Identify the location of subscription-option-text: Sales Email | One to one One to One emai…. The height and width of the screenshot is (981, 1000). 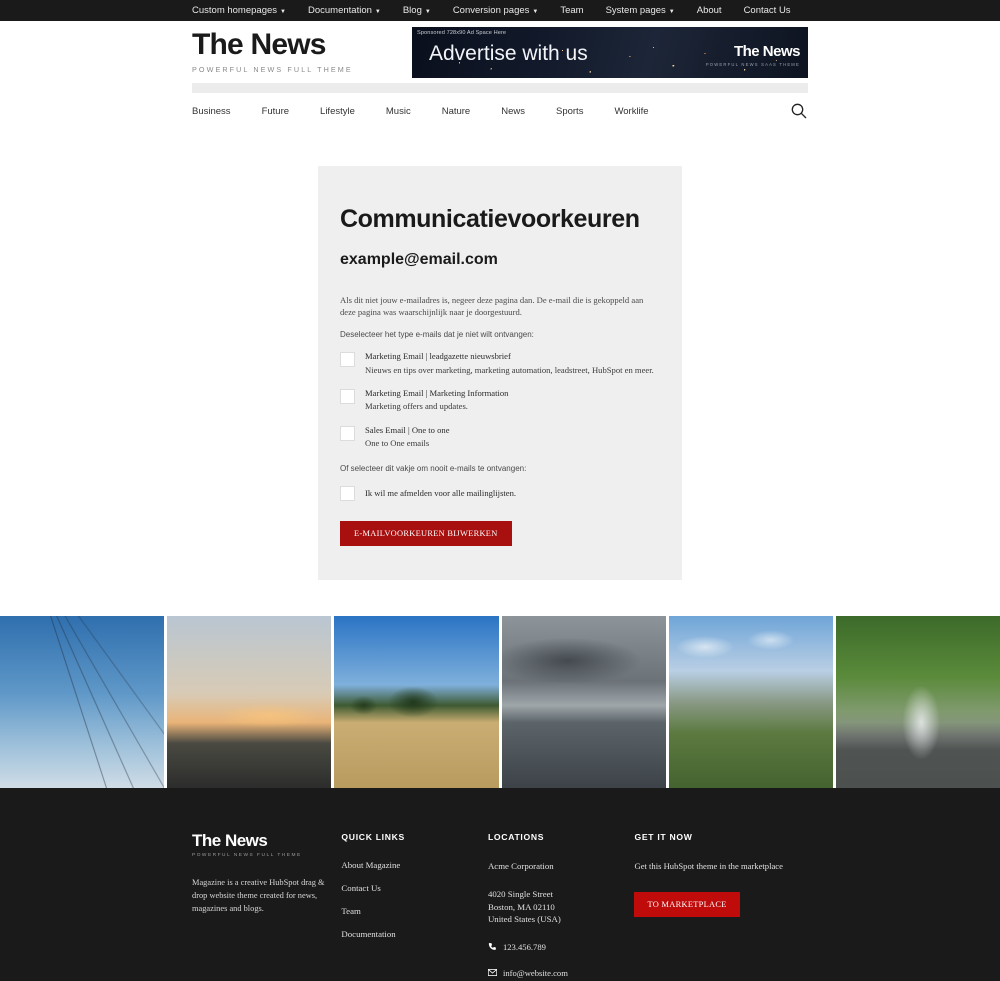
(407, 437).